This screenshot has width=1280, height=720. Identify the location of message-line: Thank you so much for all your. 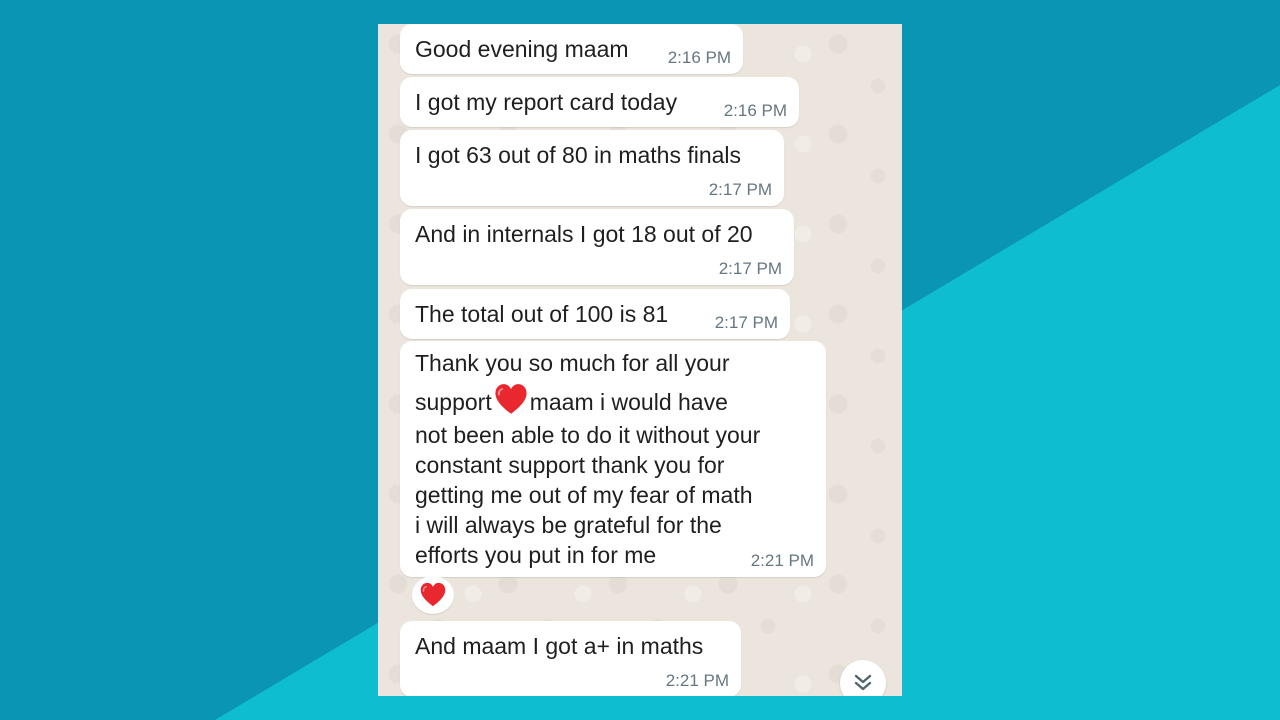
(572, 363).